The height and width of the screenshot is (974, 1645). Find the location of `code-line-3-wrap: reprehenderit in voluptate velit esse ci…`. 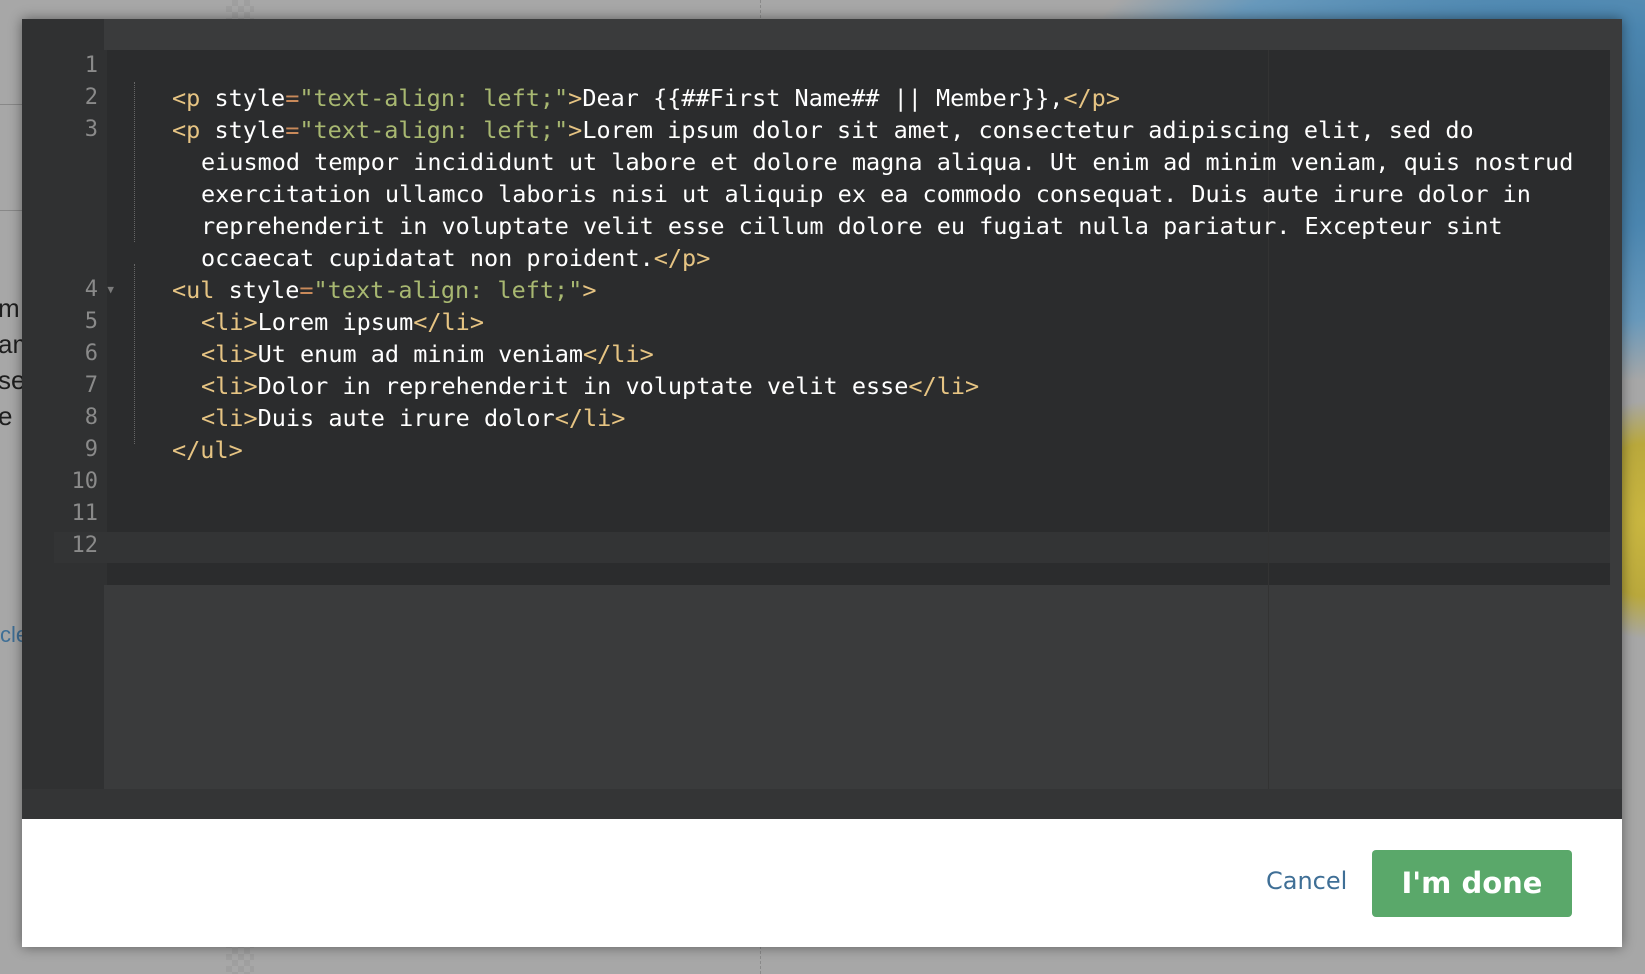

code-line-3-wrap: reprehenderit in voluptate velit esse ci… is located at coordinates (852, 226).